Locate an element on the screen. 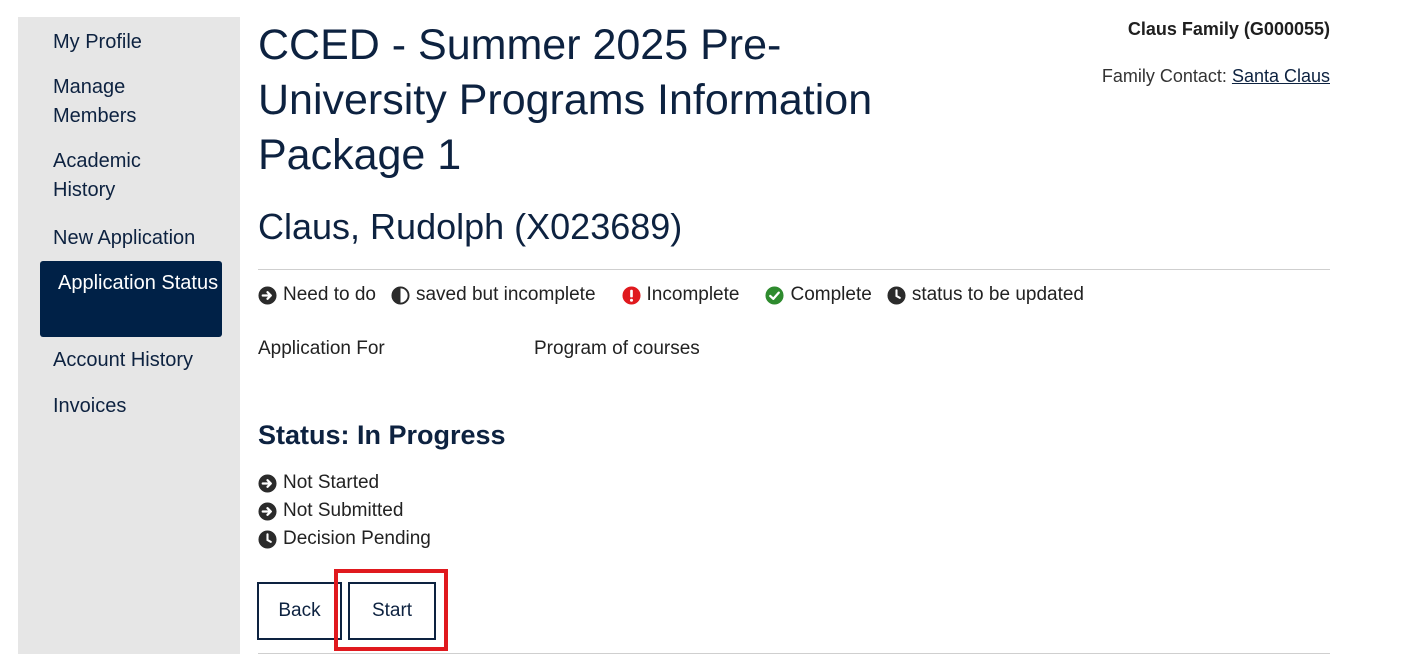  divider is located at coordinates (794, 269).